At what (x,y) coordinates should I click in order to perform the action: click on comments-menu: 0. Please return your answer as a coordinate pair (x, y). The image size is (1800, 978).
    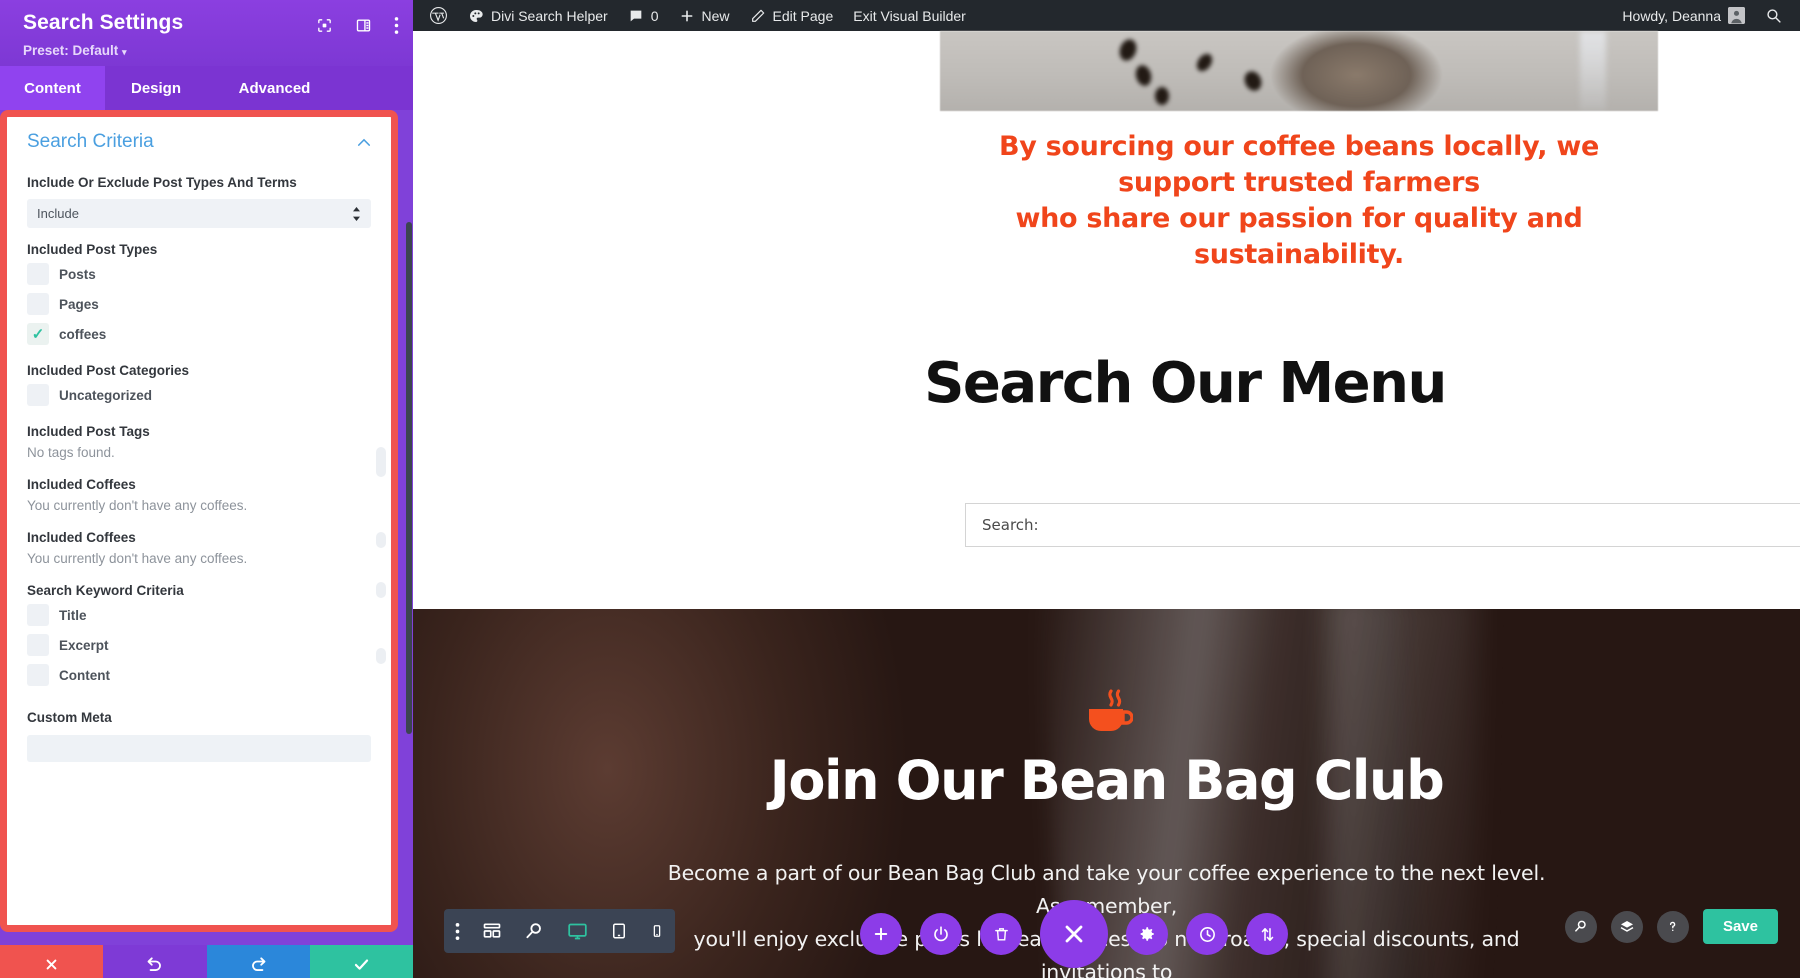
    Looking at the image, I should click on (643, 15).